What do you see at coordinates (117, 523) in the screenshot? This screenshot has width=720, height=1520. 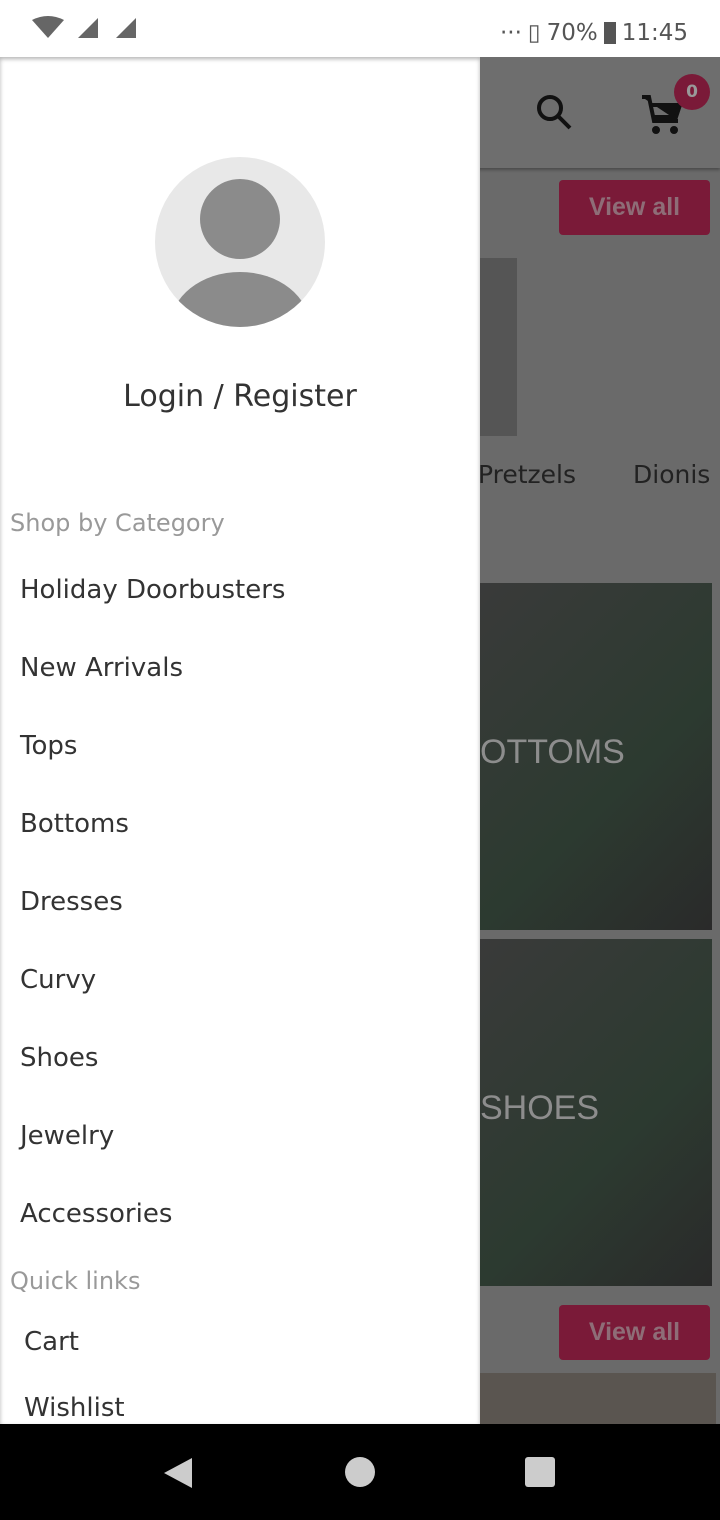 I see `shop-by-category-heading: Shop by Category` at bounding box center [117, 523].